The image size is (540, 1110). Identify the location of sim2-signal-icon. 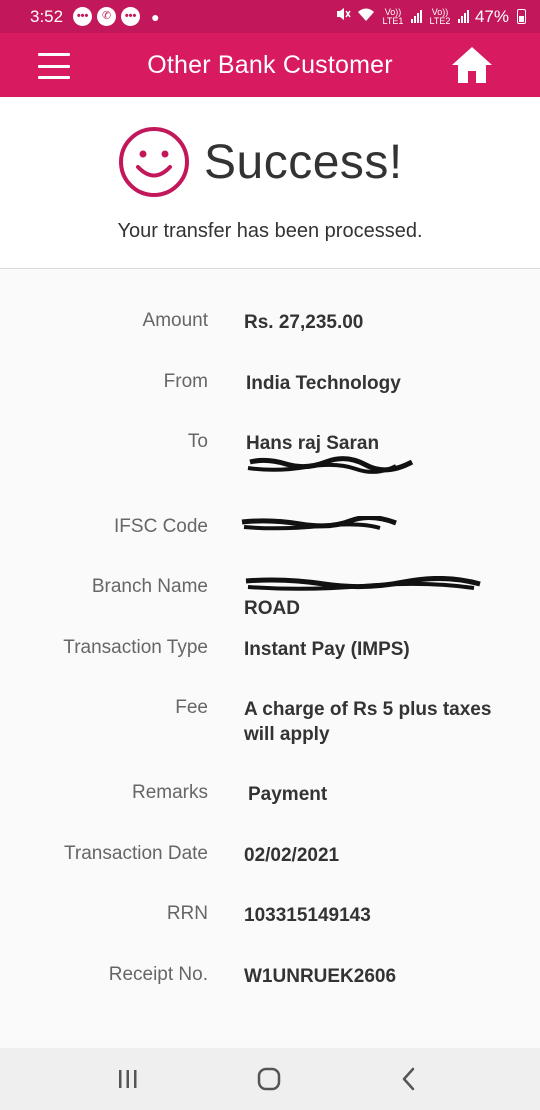
(463, 16).